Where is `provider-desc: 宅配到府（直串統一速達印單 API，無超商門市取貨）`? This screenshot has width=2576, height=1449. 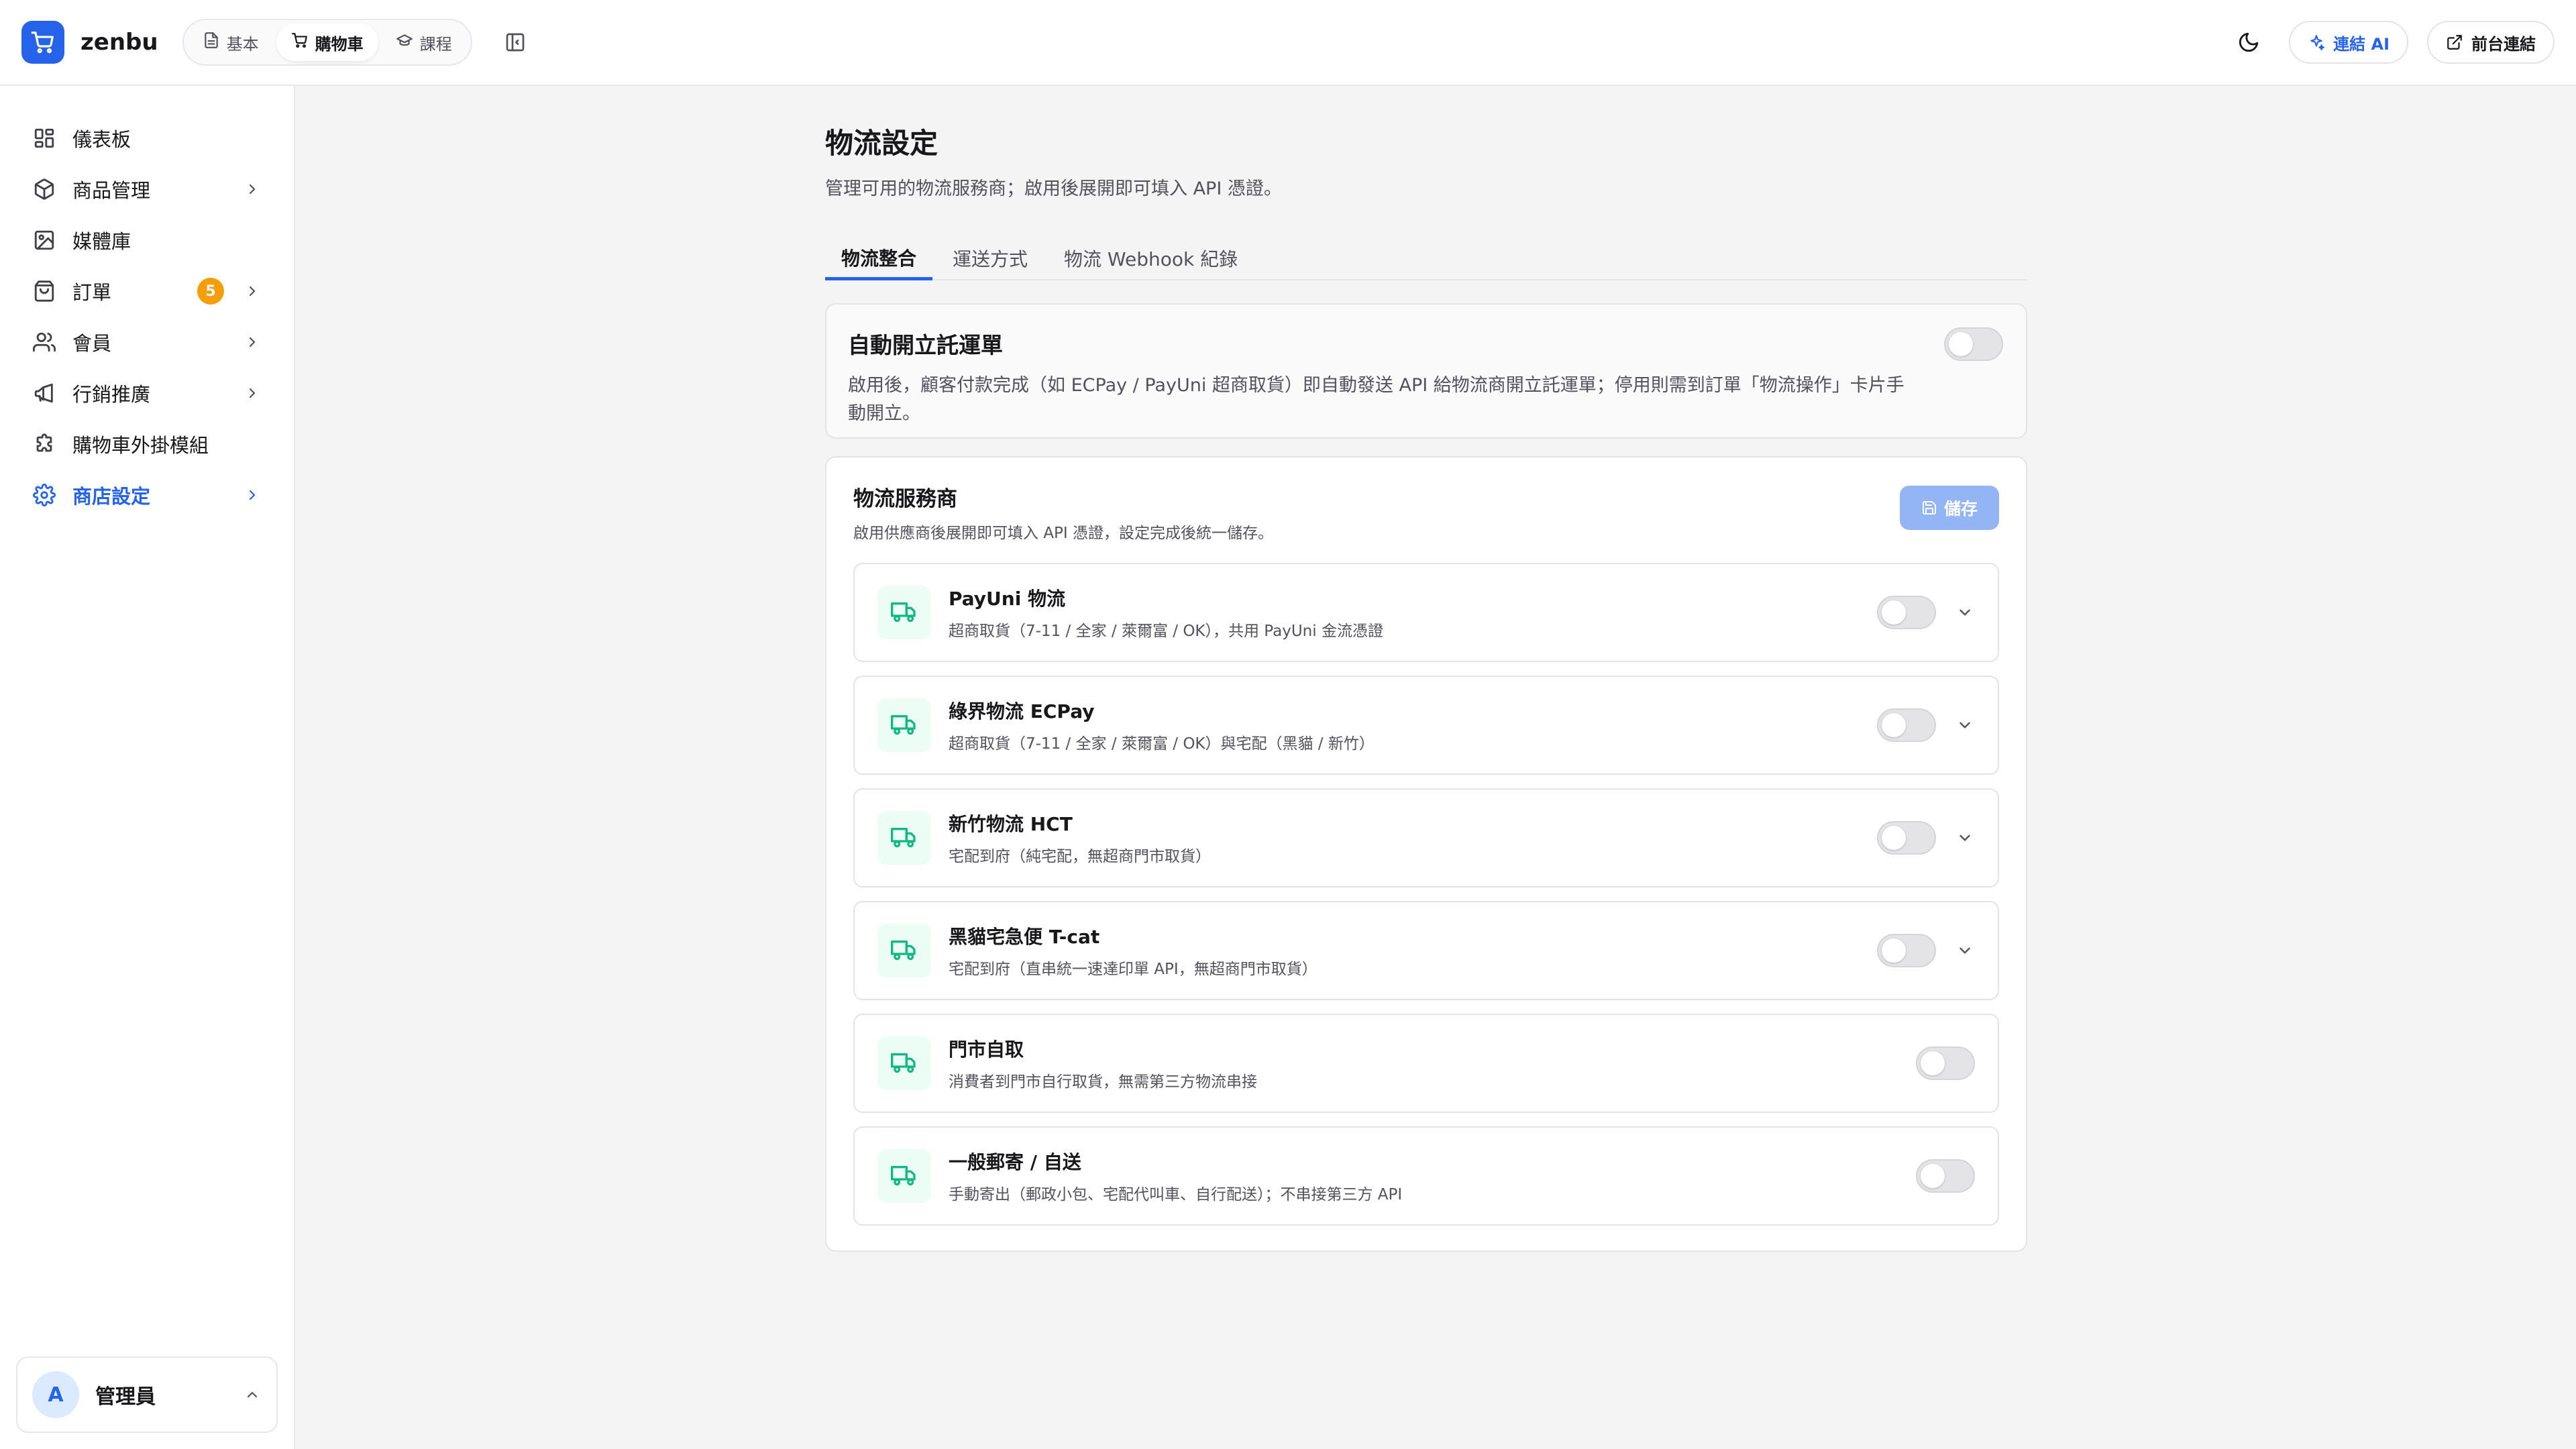 provider-desc: 宅配到府（直串統一速達印單 API，無超商門市取貨） is located at coordinates (1133, 969).